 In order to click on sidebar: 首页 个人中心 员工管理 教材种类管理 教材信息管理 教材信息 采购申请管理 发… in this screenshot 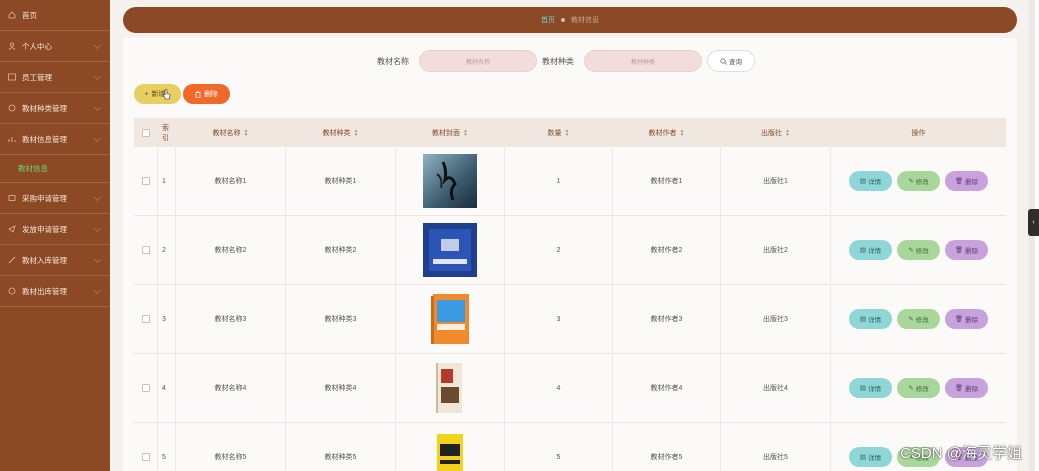, I will do `click(55, 235)`.